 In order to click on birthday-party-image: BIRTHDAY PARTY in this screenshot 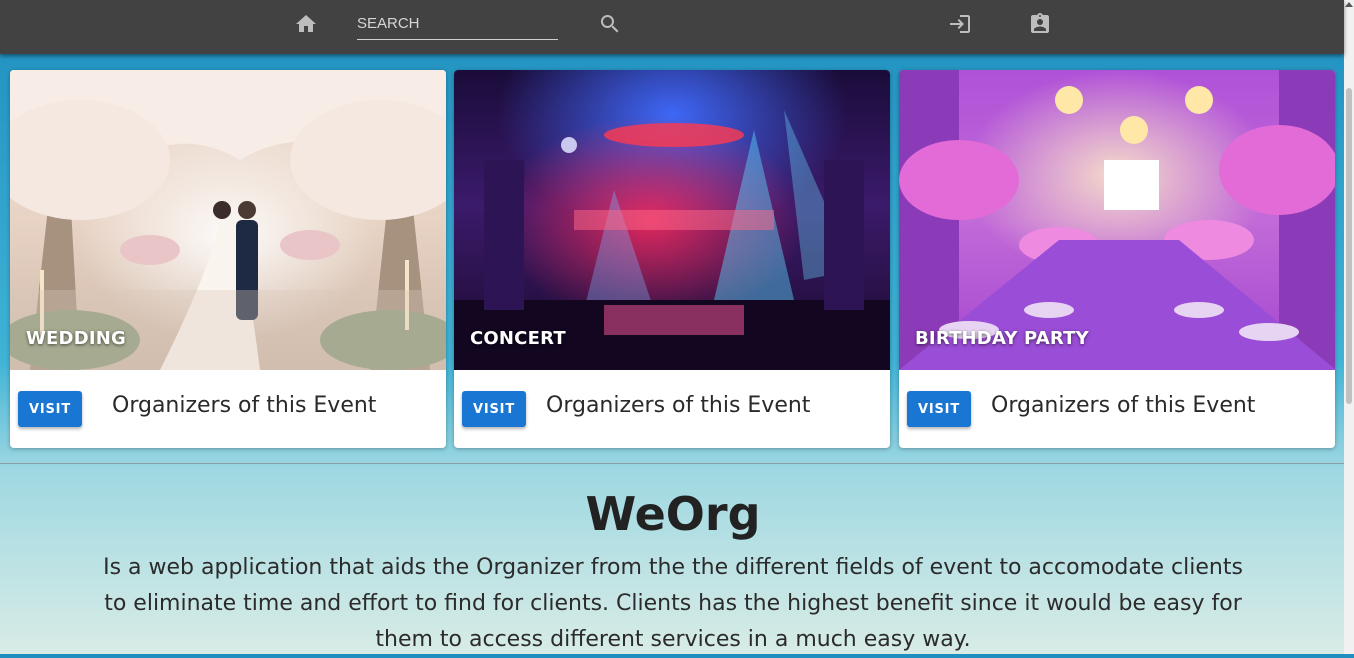, I will do `click(1117, 220)`.